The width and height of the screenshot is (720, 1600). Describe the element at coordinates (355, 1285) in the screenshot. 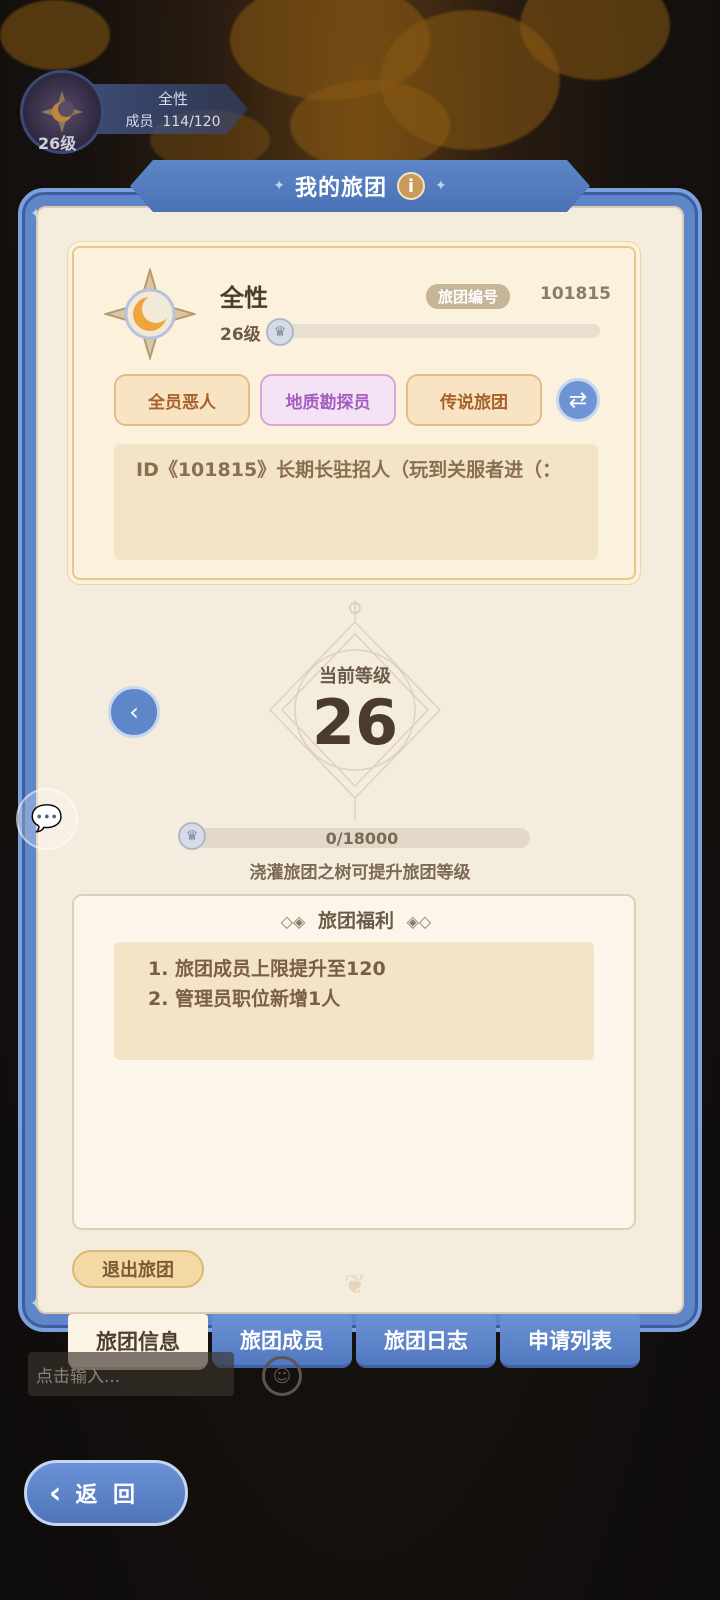

I see `fox-ornament-icon: ❦` at that location.